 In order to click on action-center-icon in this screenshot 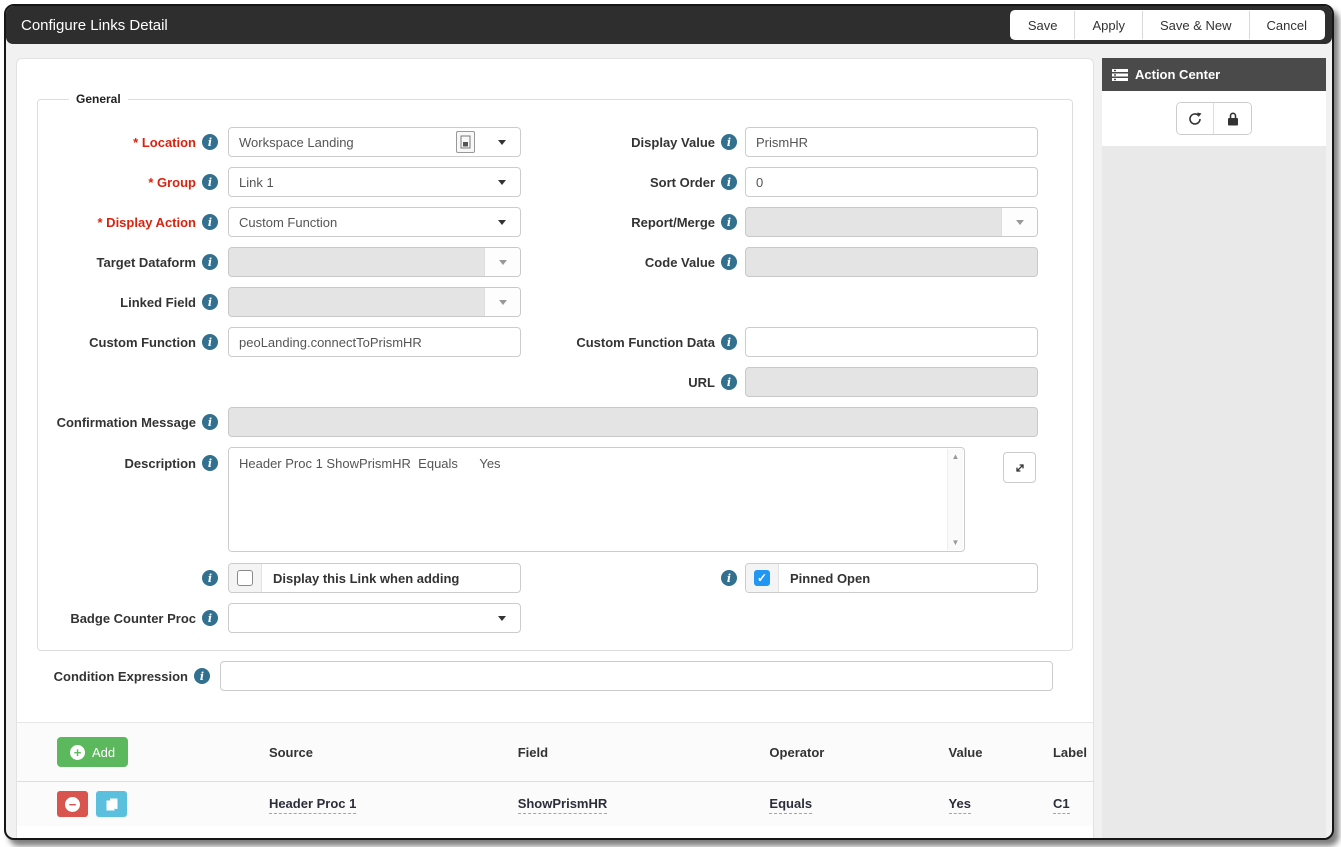, I will do `click(1120, 74)`.